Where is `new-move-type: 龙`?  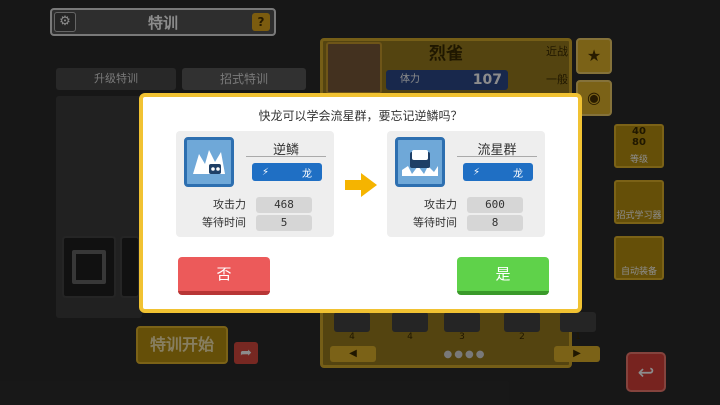 new-move-type: 龙 is located at coordinates (518, 174).